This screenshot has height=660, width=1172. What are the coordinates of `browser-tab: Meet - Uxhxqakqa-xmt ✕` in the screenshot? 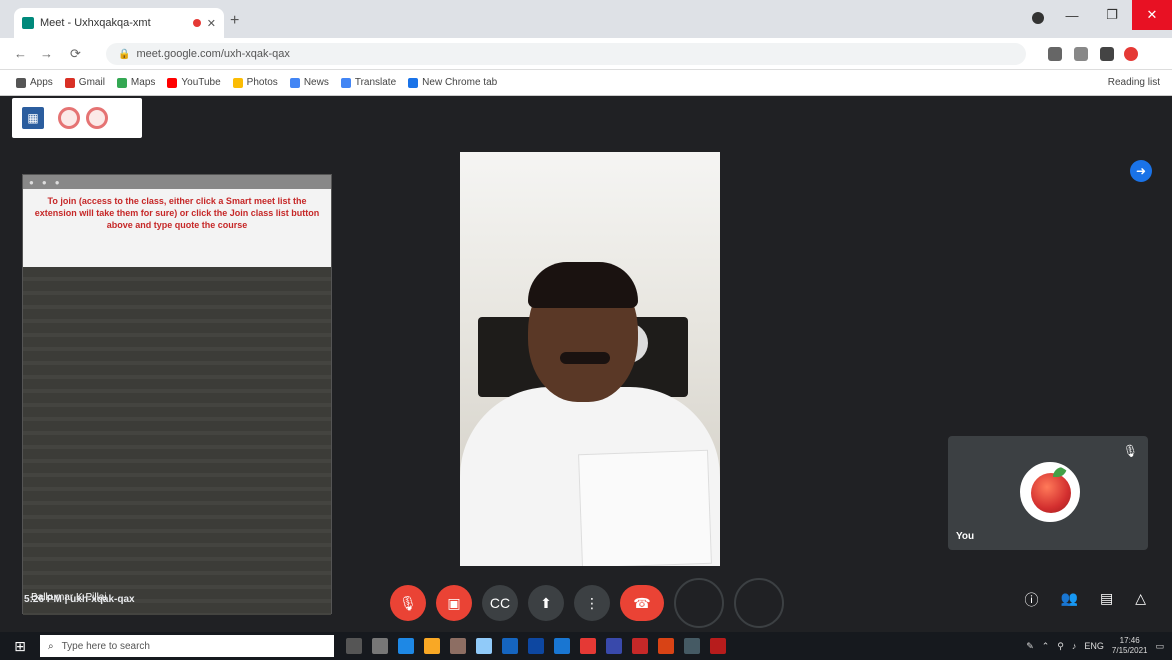 It's located at (119, 23).